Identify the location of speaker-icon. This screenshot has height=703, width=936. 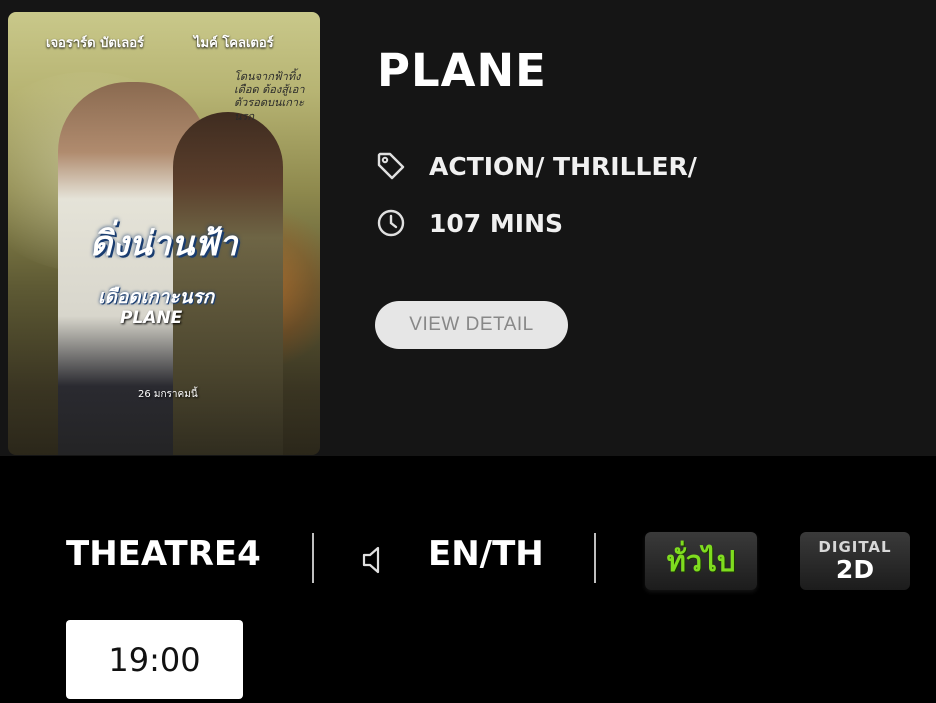
(375, 560).